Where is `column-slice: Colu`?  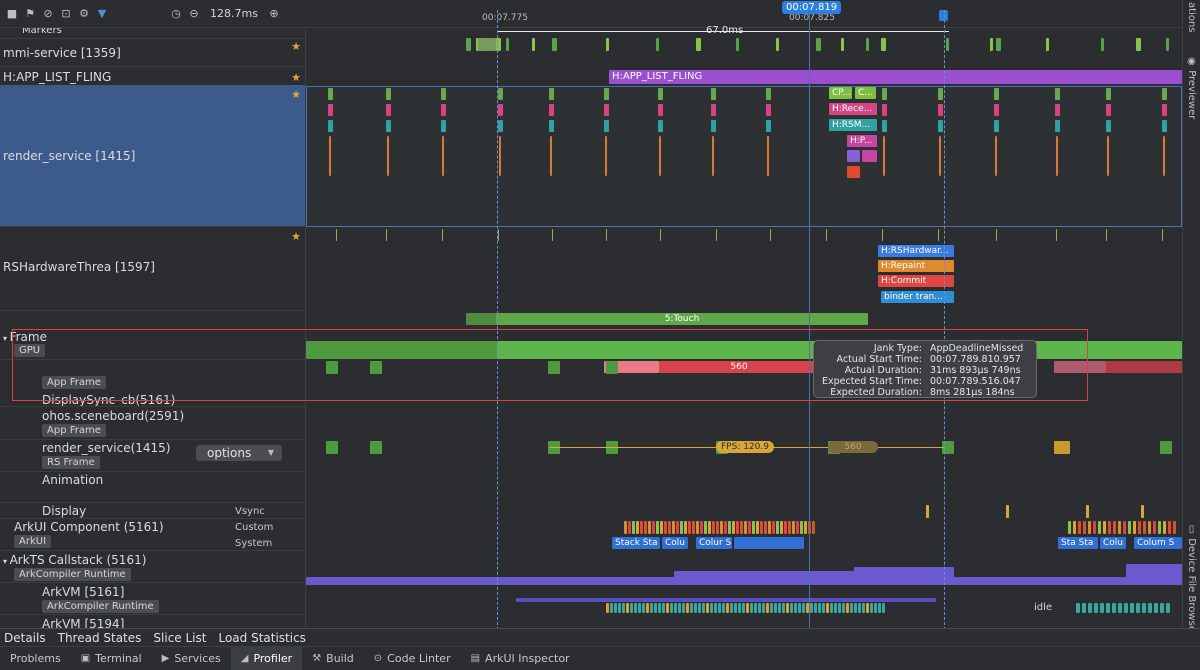
column-slice: Colu is located at coordinates (675, 543).